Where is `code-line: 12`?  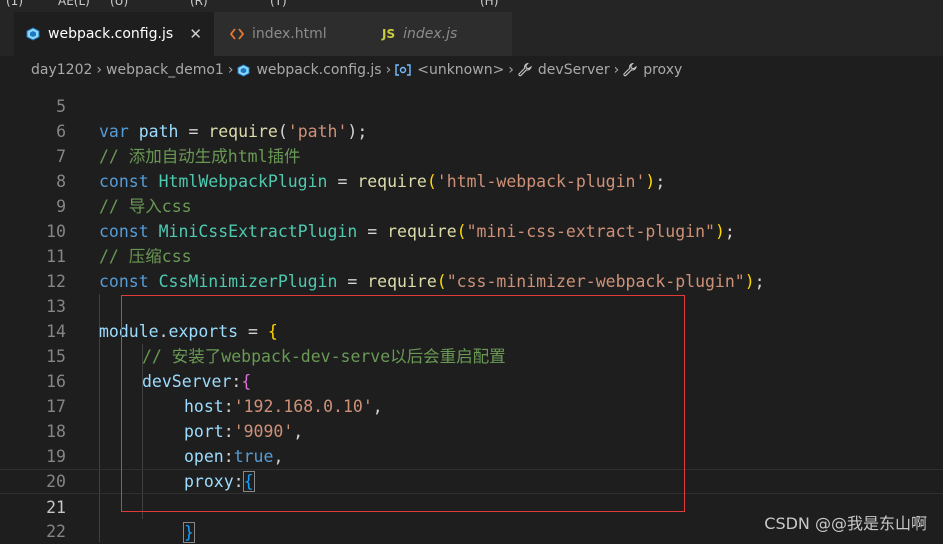
code-line: 12 is located at coordinates (471, 267).